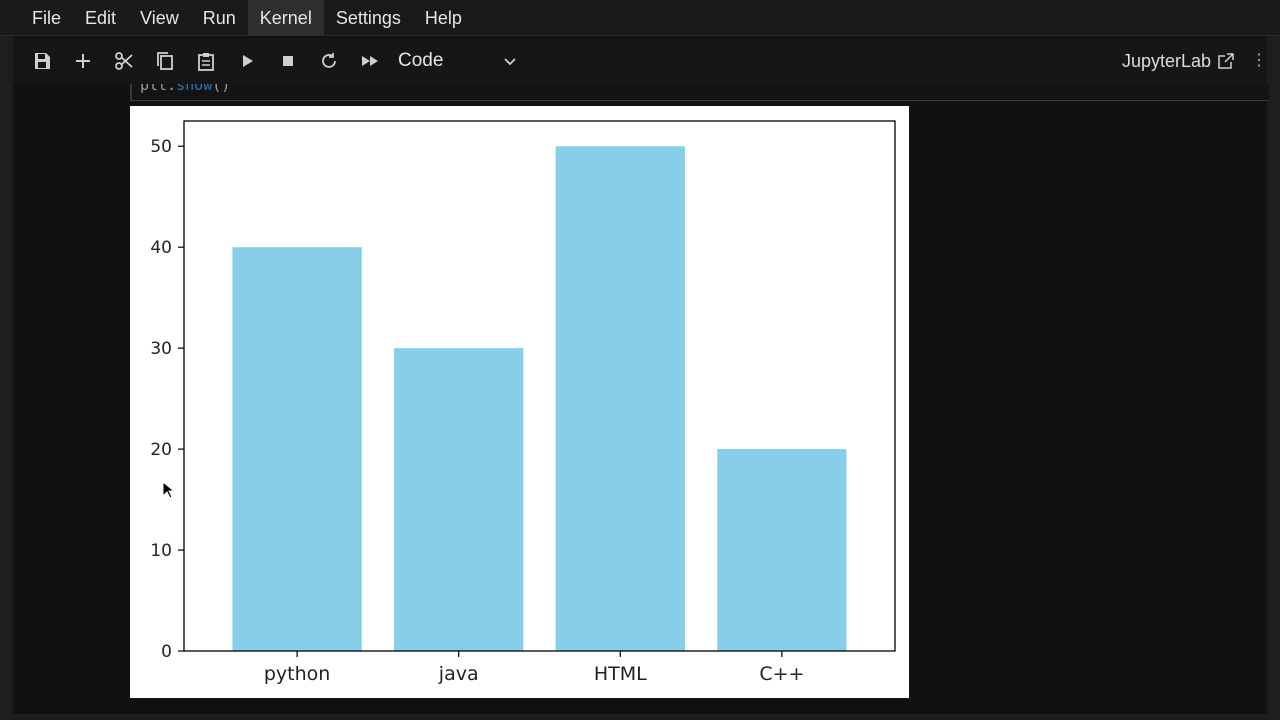  Describe the element at coordinates (640, 61) in the screenshot. I see `notebook-toolbar: Code JupyterLab ⋮` at that location.